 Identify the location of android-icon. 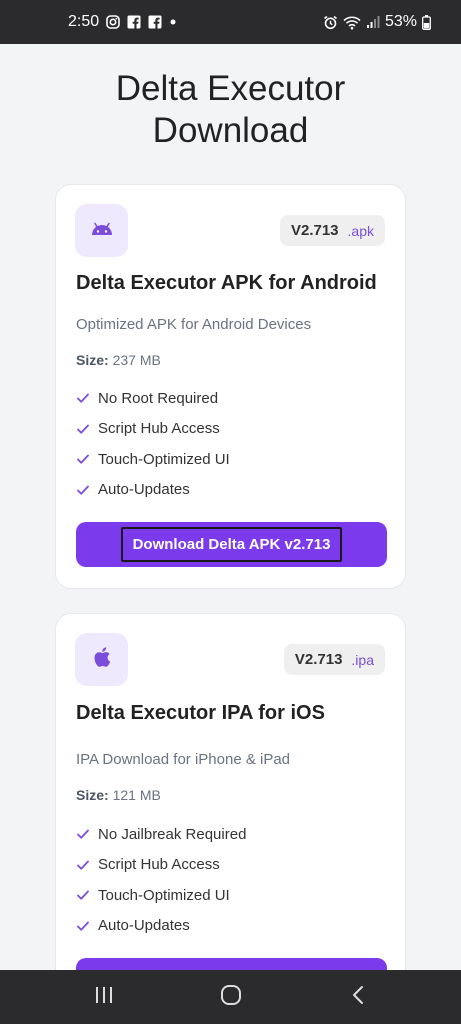
(102, 230).